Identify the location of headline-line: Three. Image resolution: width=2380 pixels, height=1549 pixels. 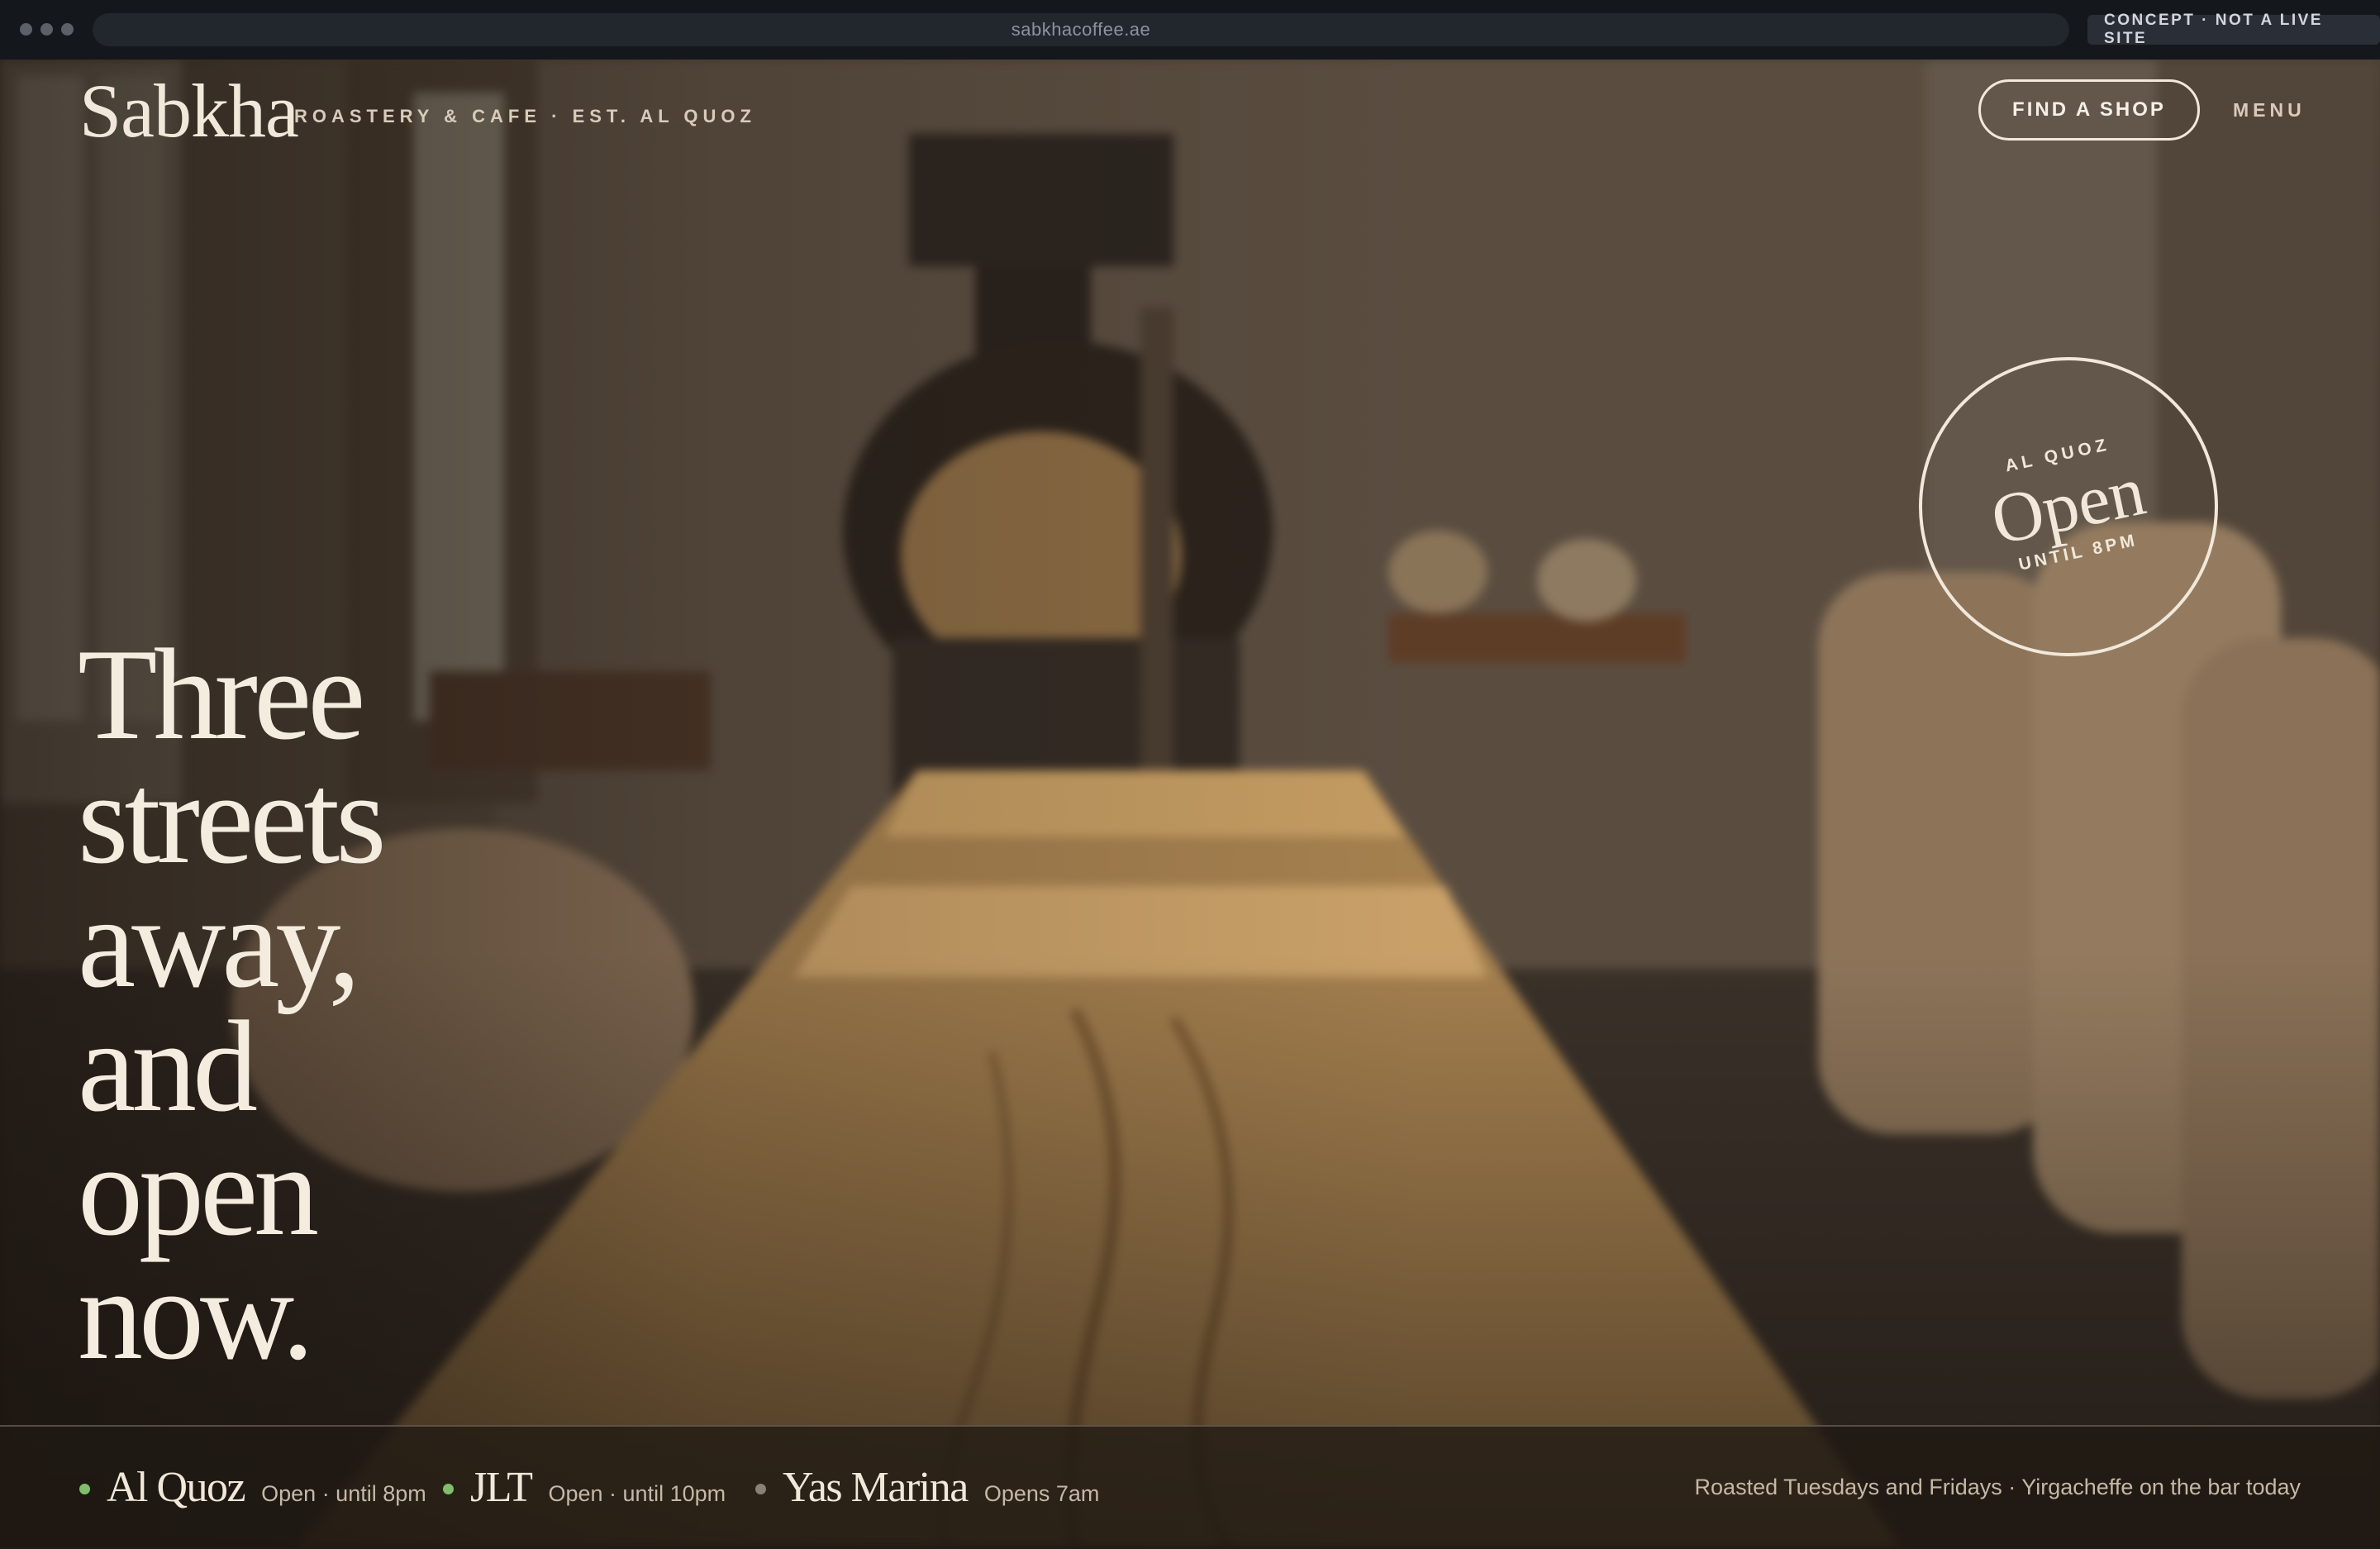
(221, 694).